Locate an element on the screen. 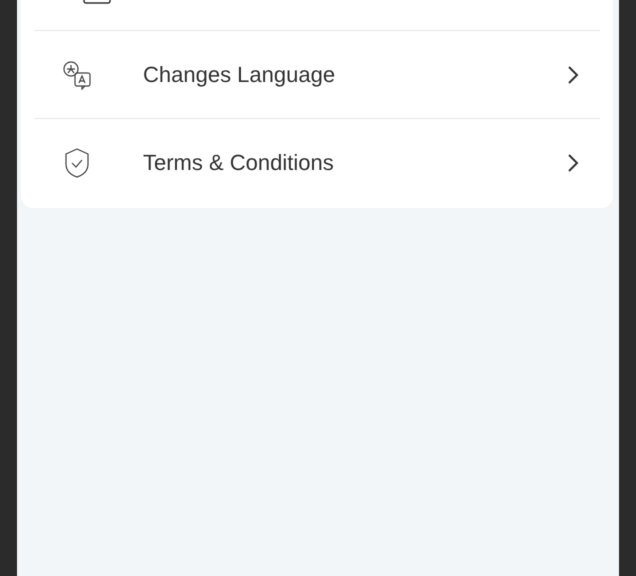 Image resolution: width=636 pixels, height=576 pixels. translate-icon is located at coordinates (77, 75).